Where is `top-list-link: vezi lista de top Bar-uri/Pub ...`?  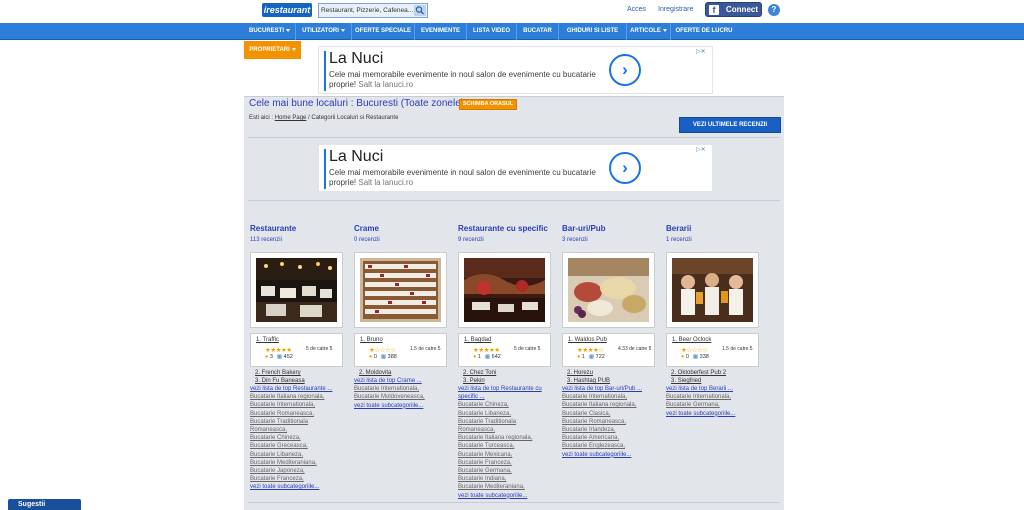 top-list-link: vezi lista de top Bar-uri/Pub ... is located at coordinates (614, 389).